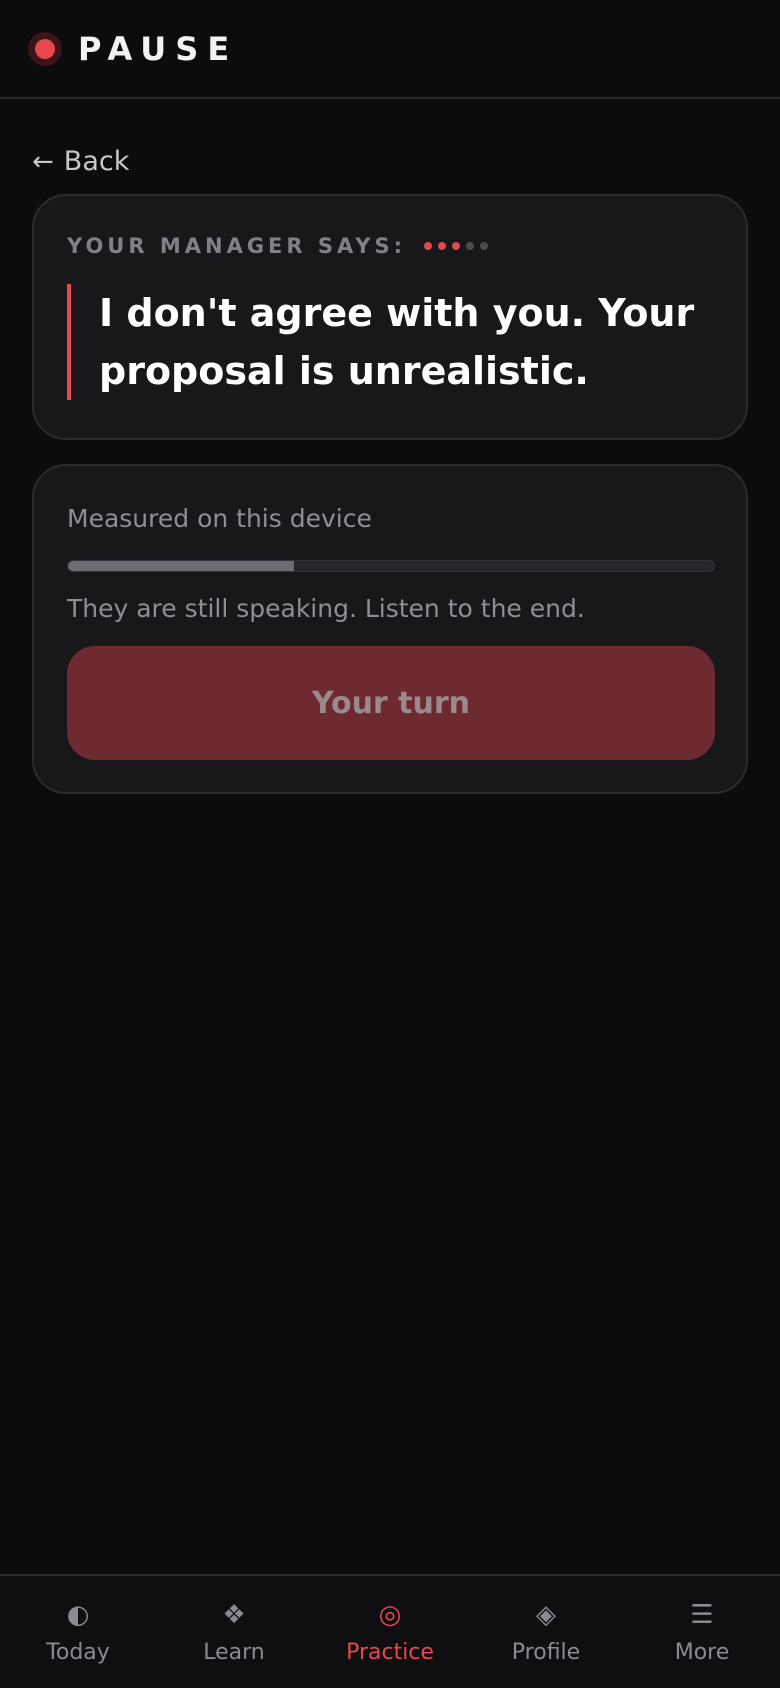  I want to click on brand-title: PAUSE, so click(158, 48).